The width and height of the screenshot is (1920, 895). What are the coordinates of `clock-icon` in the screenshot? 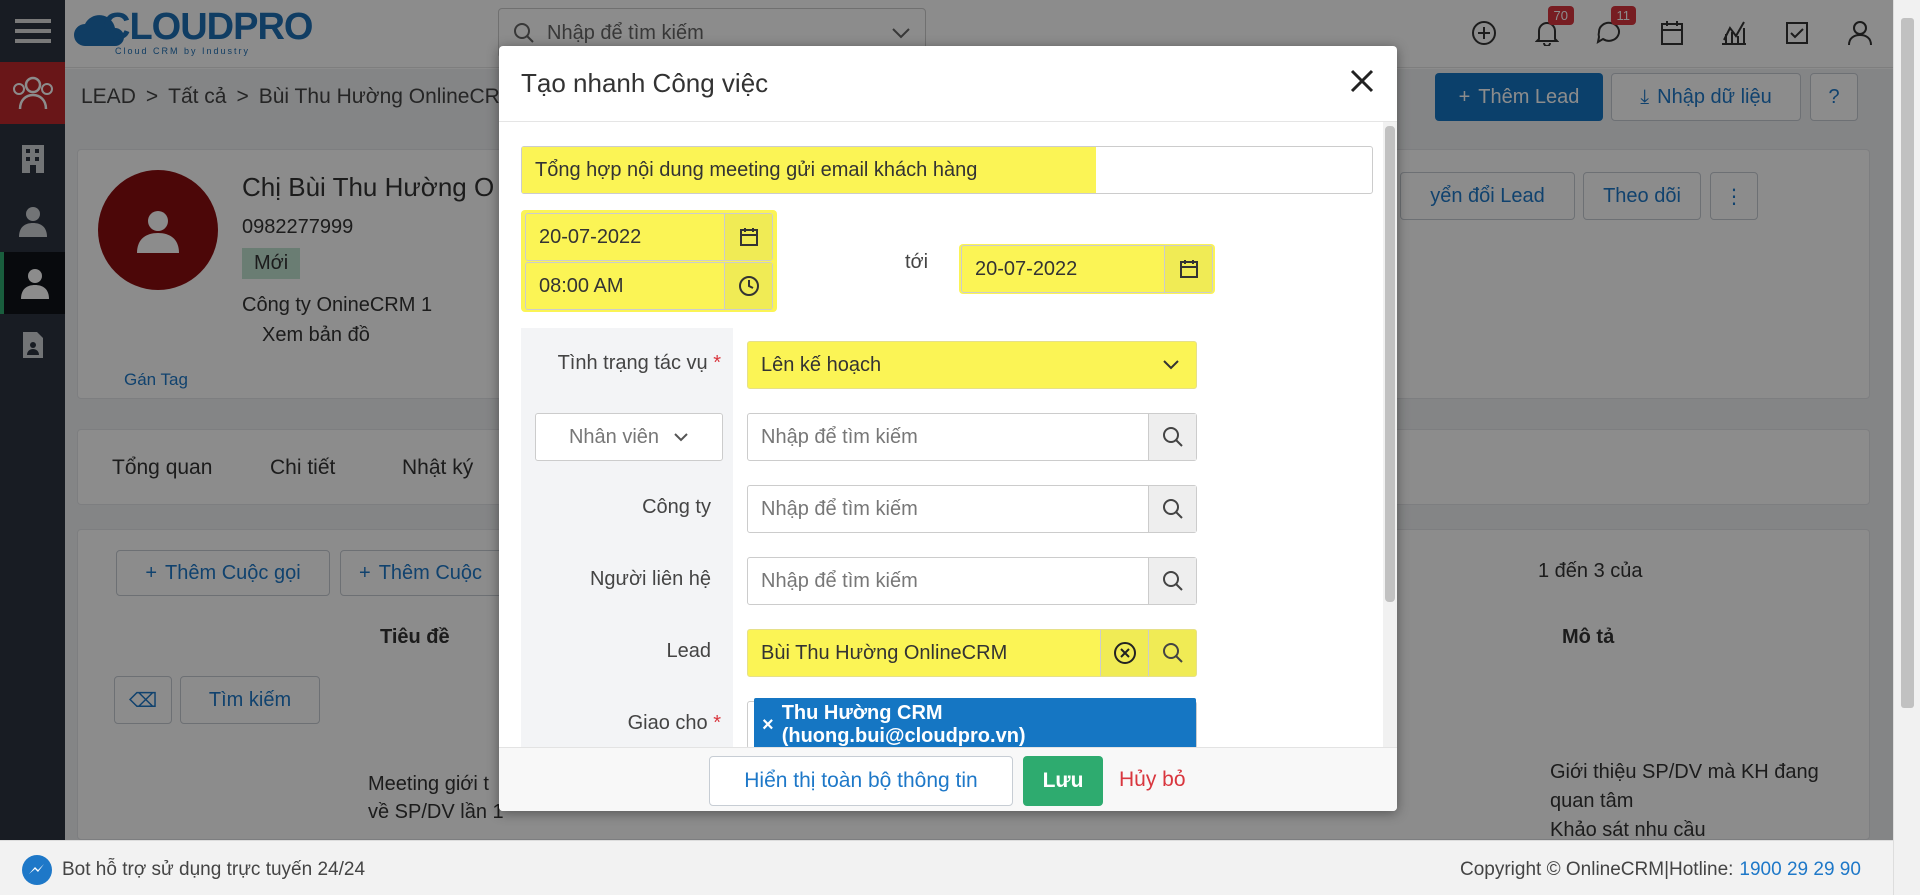 It's located at (748, 286).